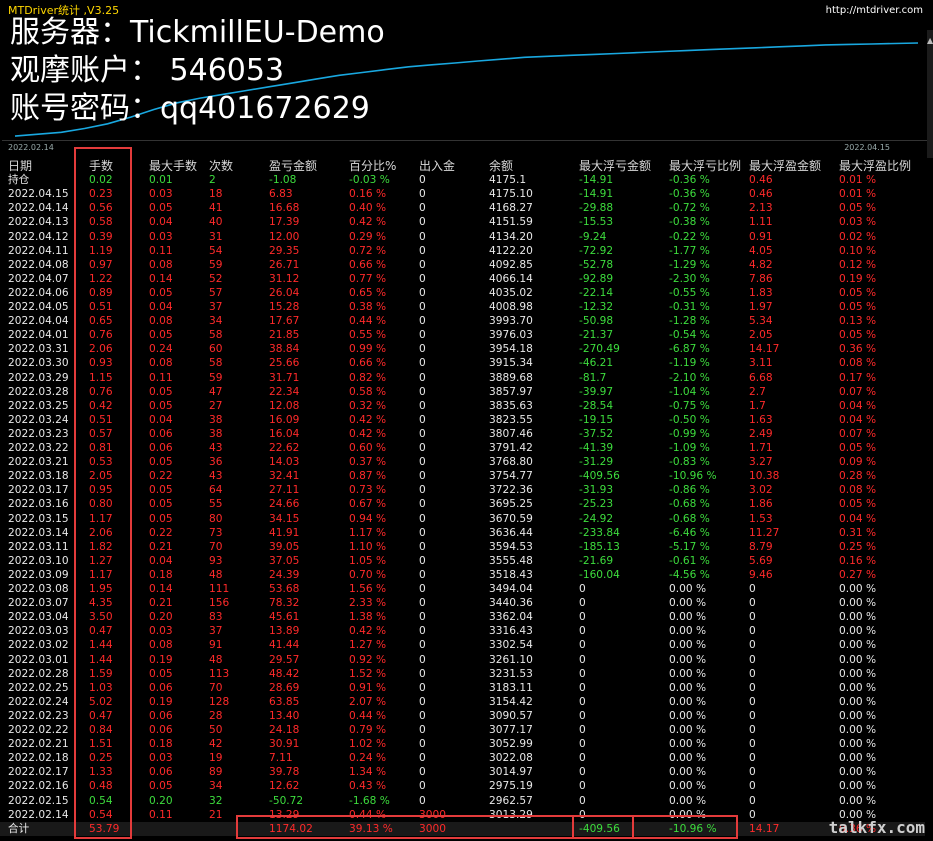 This screenshot has height=841, width=933. Describe the element at coordinates (284, 659) in the screenshot. I see `table-cell: 29.57` at that location.